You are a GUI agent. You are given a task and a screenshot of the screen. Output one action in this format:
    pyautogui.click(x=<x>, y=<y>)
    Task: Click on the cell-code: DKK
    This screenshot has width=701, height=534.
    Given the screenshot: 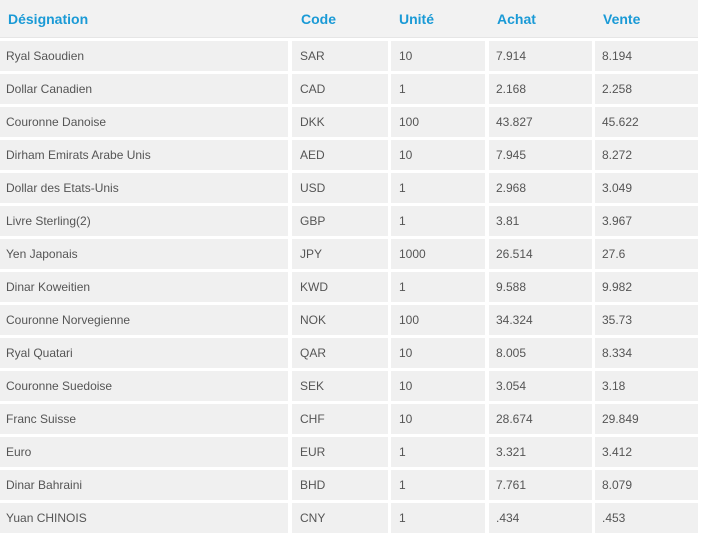 What is the action you would take?
    pyautogui.click(x=340, y=122)
    